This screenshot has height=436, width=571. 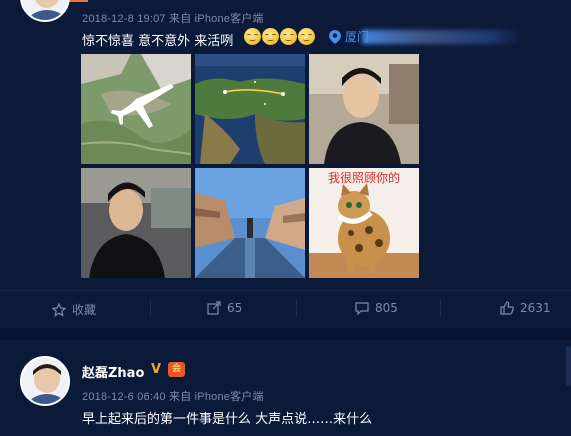 I want to click on verified-badge: V, so click(x=156, y=369).